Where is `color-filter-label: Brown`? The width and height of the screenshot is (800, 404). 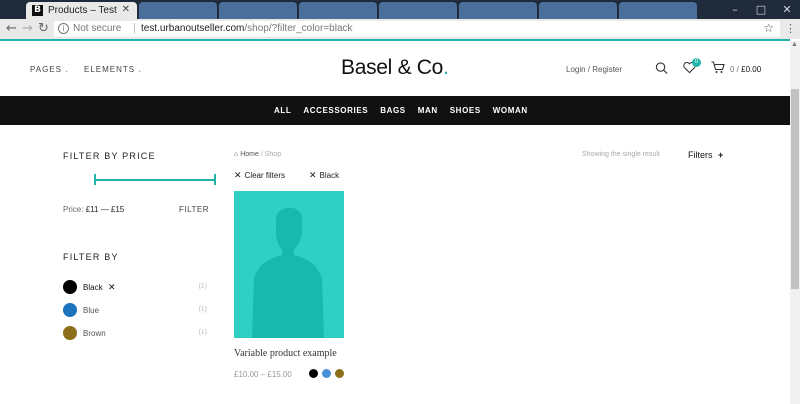 color-filter-label: Brown is located at coordinates (94, 333).